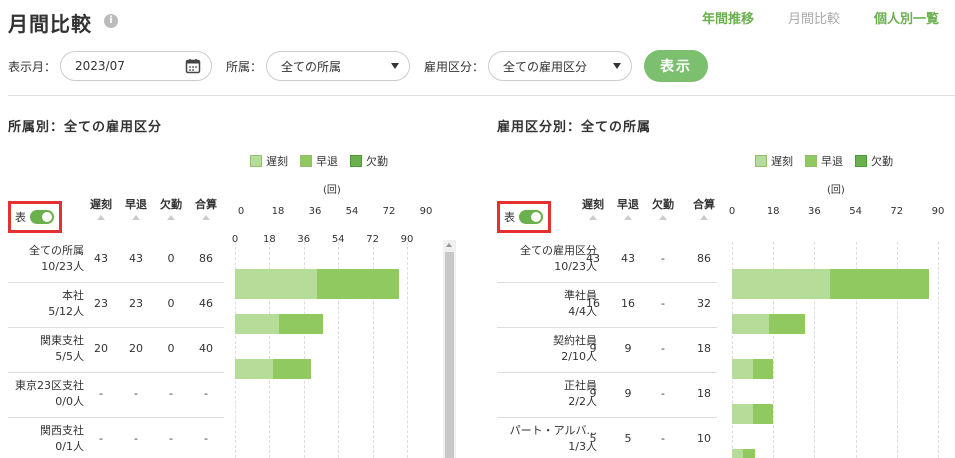 Image resolution: width=955 pixels, height=458 pixels. I want to click on table-row: 準社員 4/4人 16 16-32, so click(607, 305).